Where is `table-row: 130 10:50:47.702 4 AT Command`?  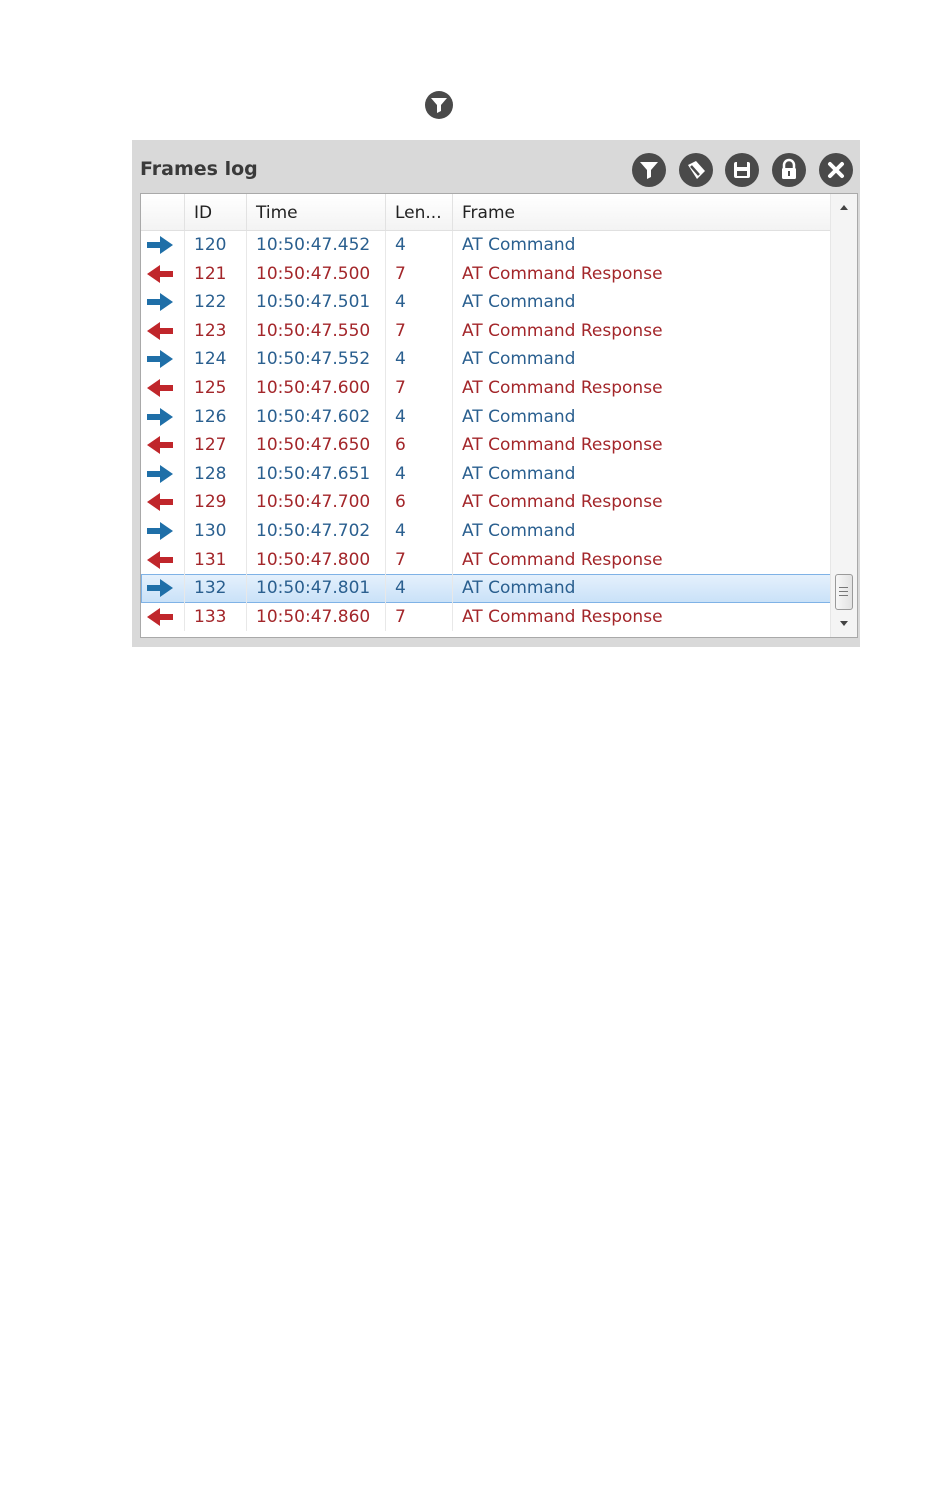 table-row: 130 10:50:47.702 4 AT Command is located at coordinates (486, 531).